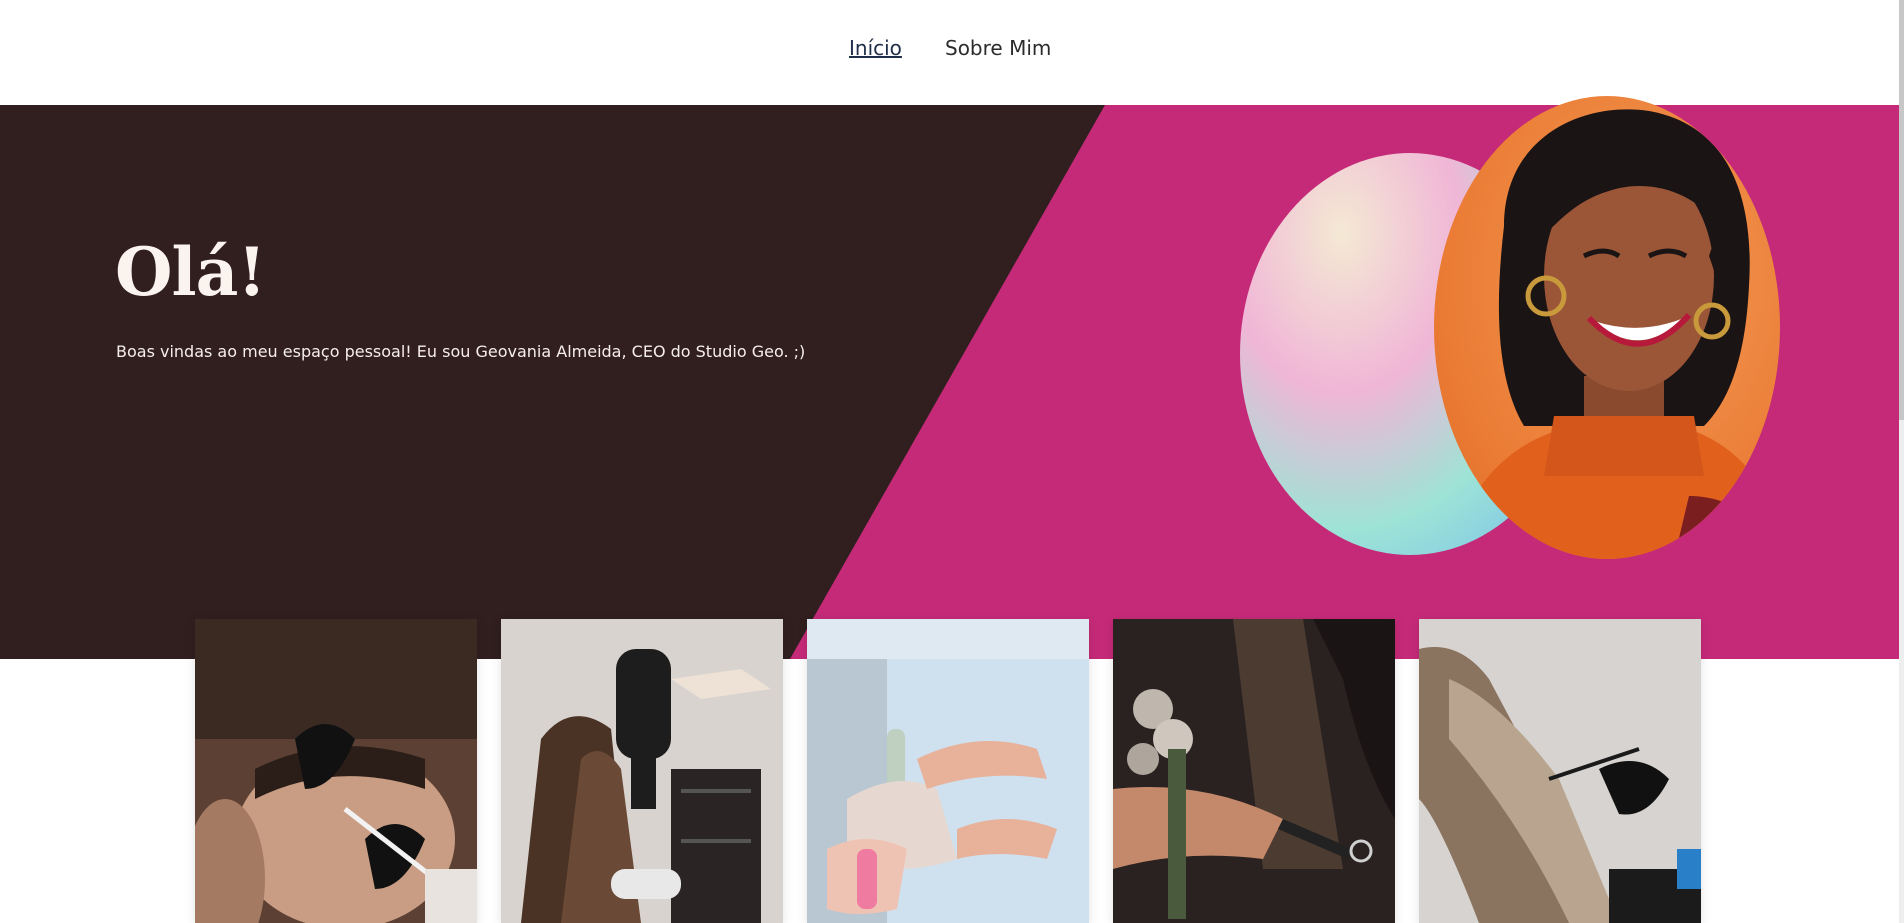  I want to click on scrollbar-thumb, so click(1901, 210).